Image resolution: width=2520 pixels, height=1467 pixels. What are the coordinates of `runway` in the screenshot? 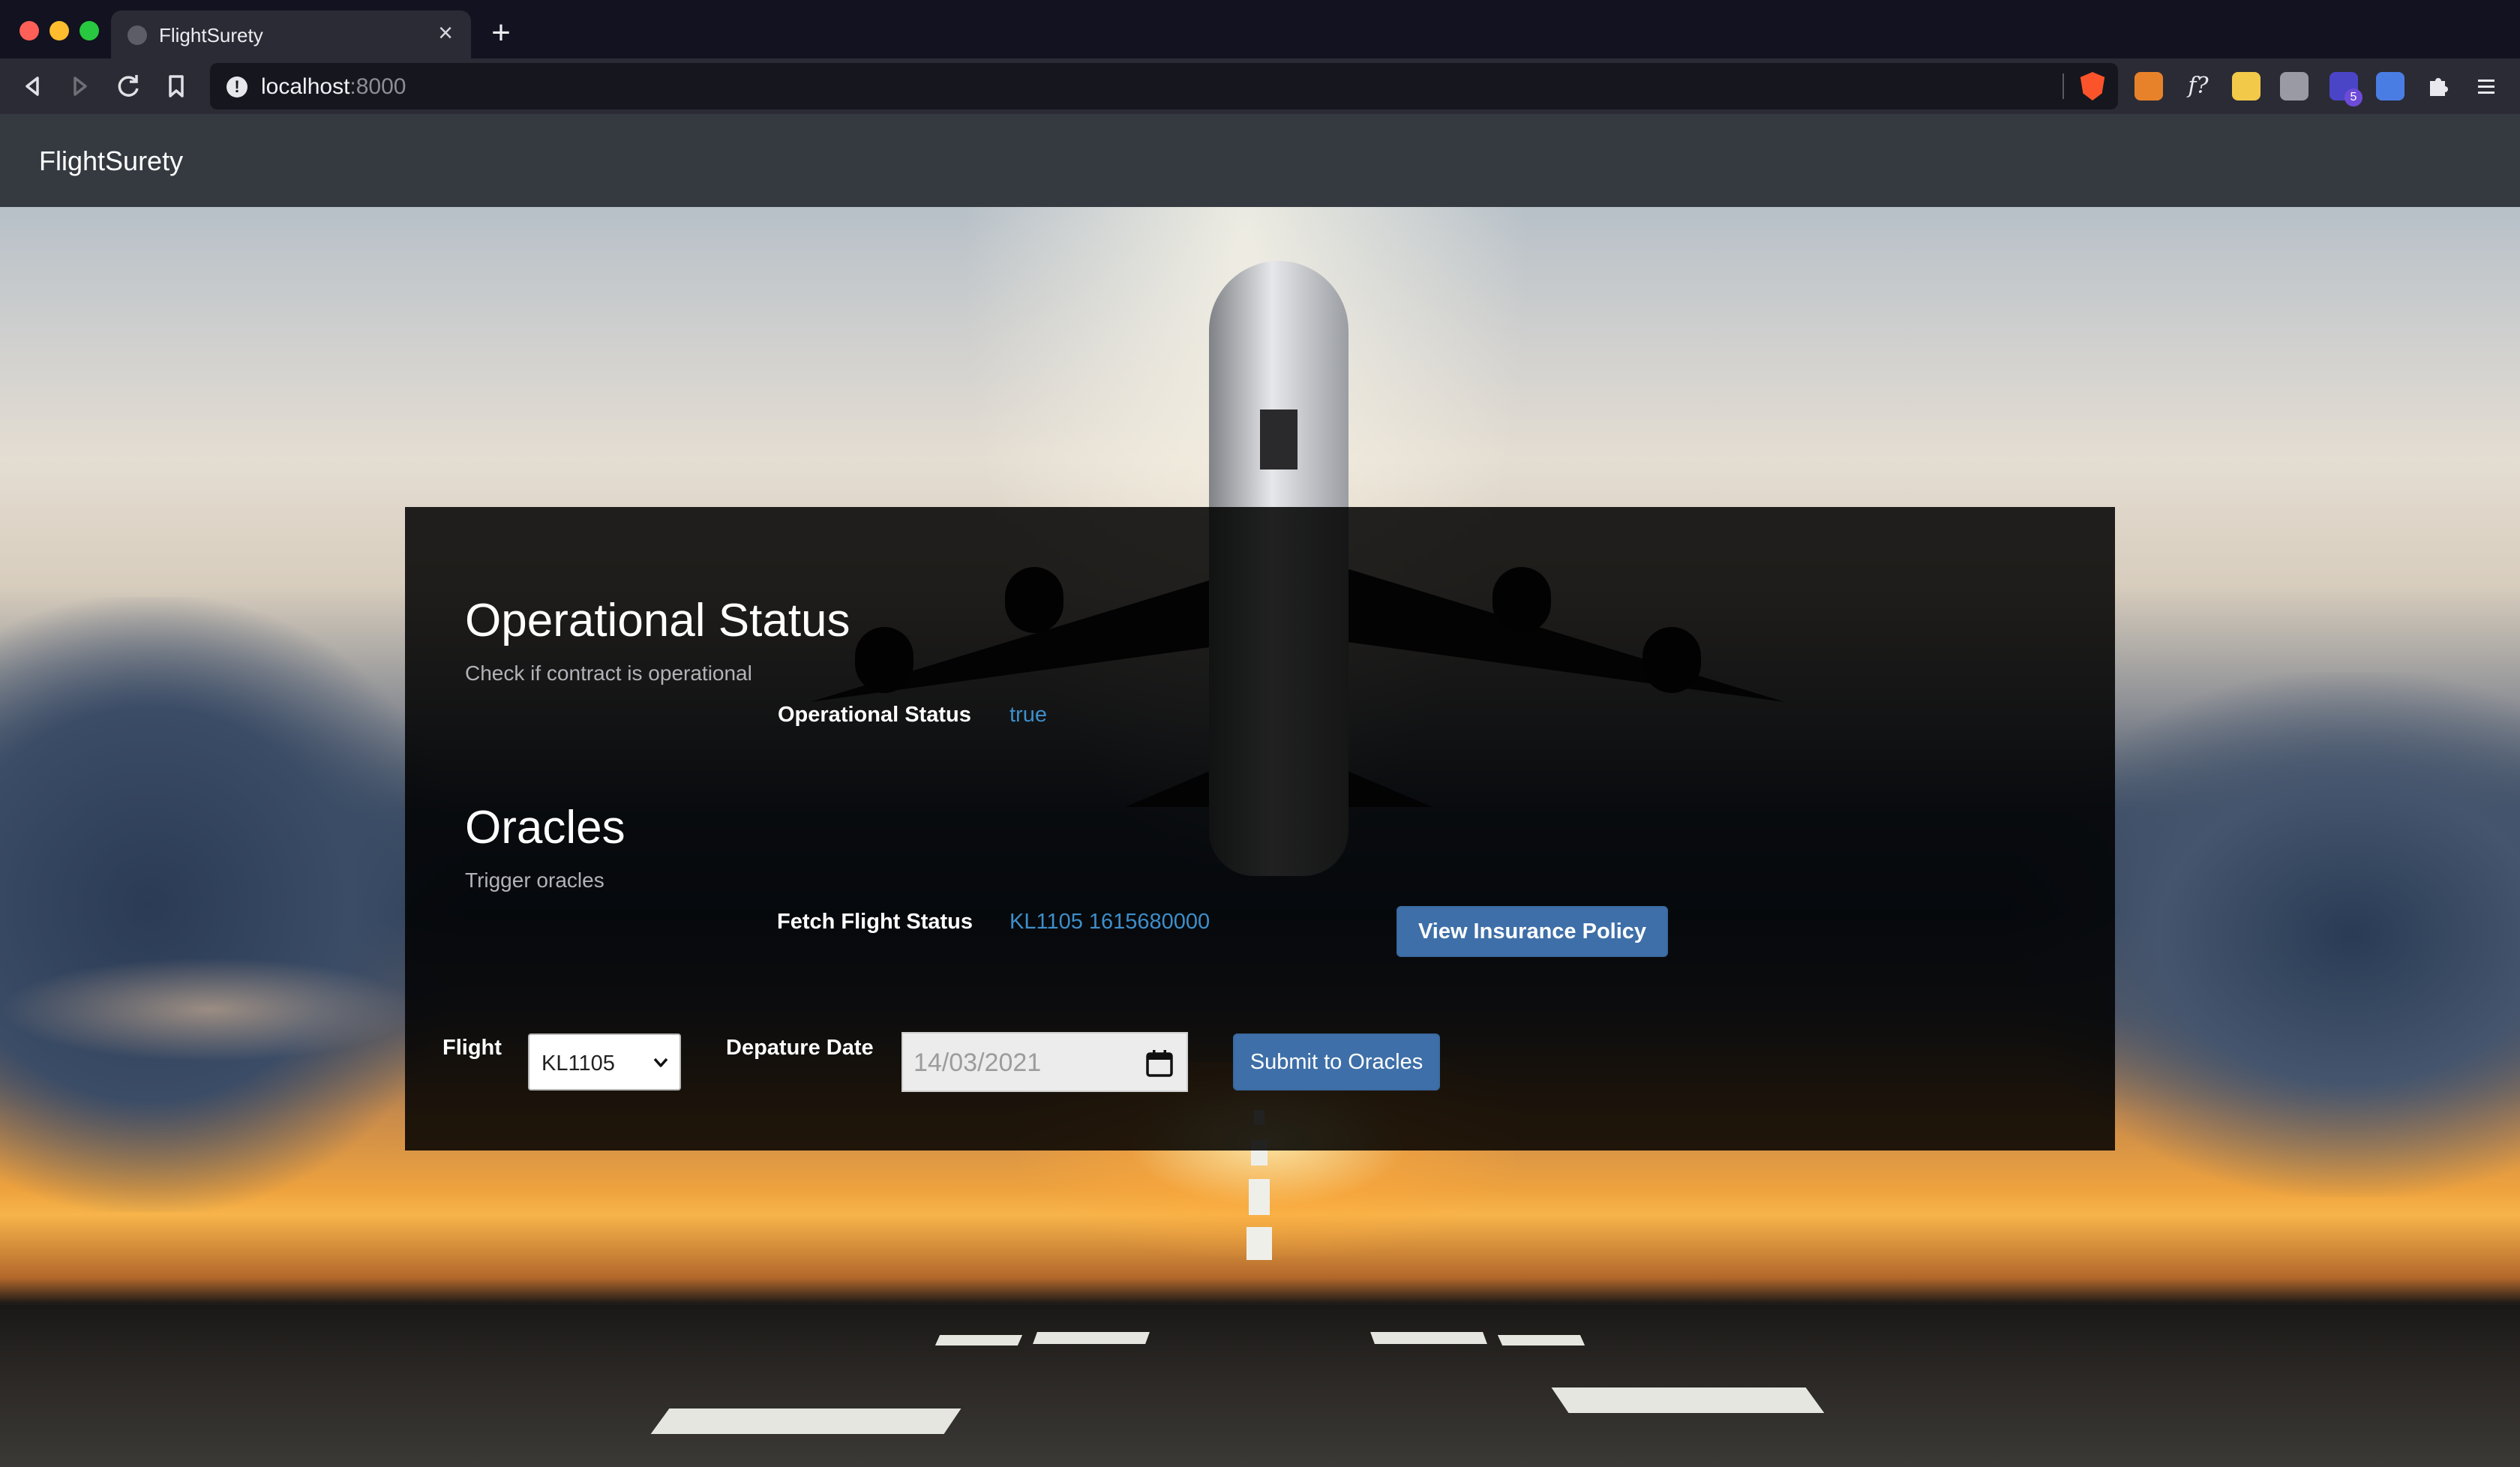 It's located at (1260, 1386).